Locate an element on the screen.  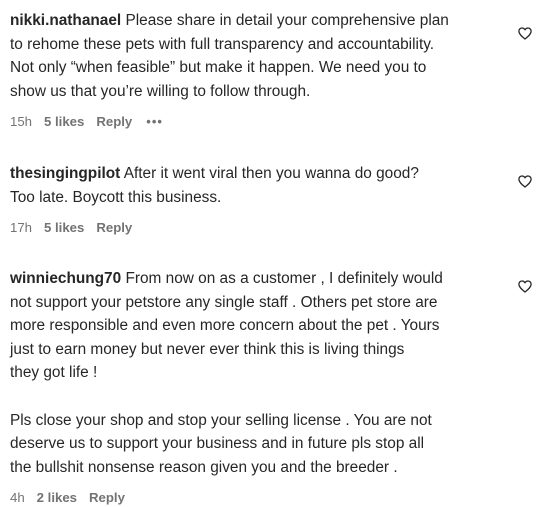
comment-username: winniechung70 is located at coordinates (65, 278).